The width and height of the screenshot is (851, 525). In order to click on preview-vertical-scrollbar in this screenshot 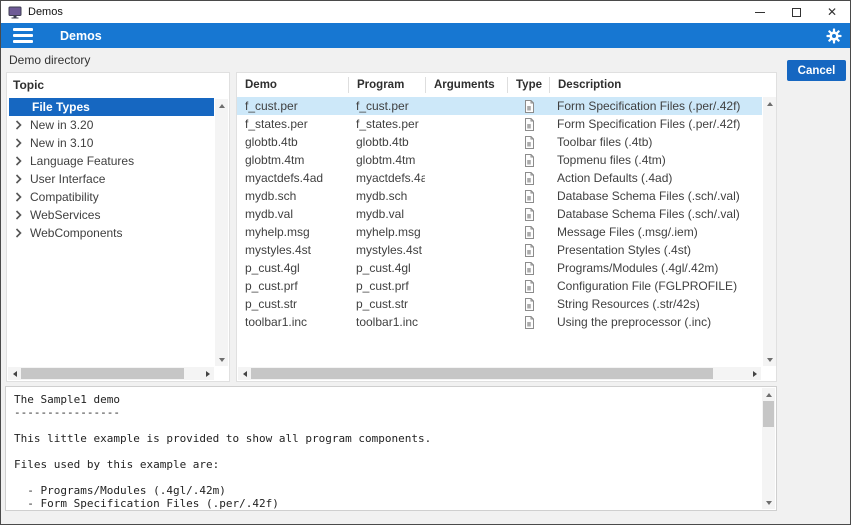, I will do `click(768, 448)`.